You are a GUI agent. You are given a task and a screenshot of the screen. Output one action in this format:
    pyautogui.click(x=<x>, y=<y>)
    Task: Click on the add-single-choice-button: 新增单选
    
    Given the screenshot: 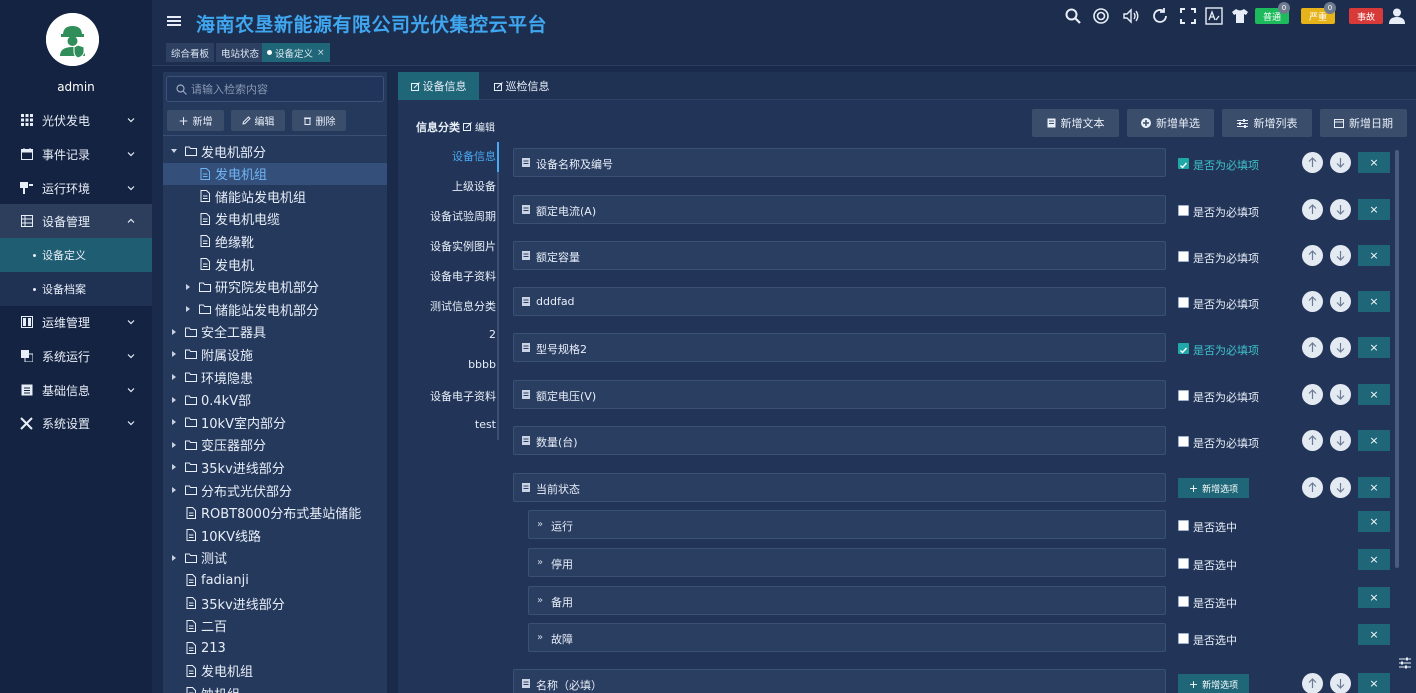 What is the action you would take?
    pyautogui.click(x=1170, y=123)
    